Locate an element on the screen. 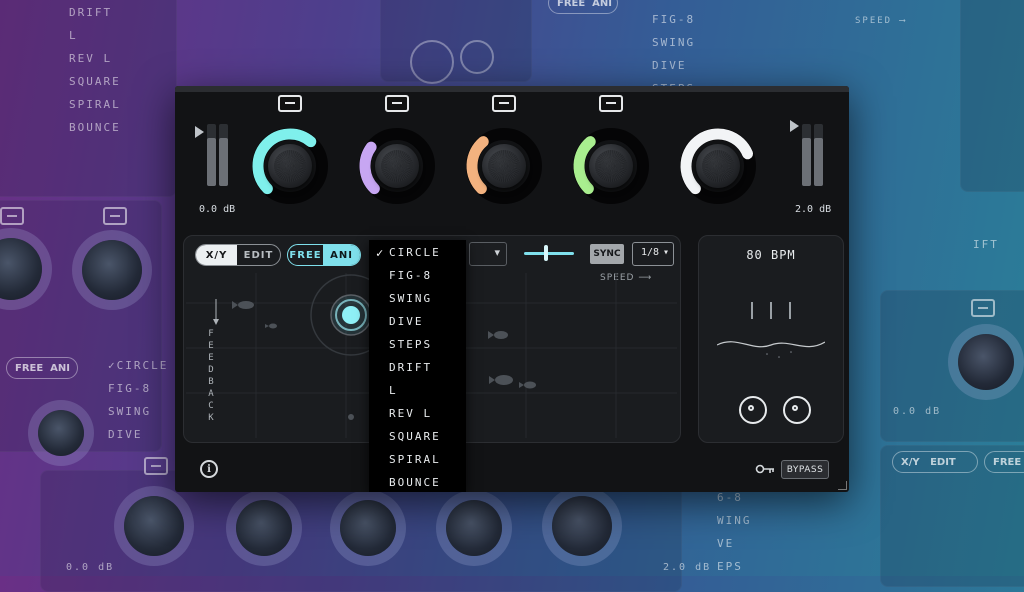 The height and width of the screenshot is (592, 1024). mode-toggle: X/Y EDIT is located at coordinates (238, 255).